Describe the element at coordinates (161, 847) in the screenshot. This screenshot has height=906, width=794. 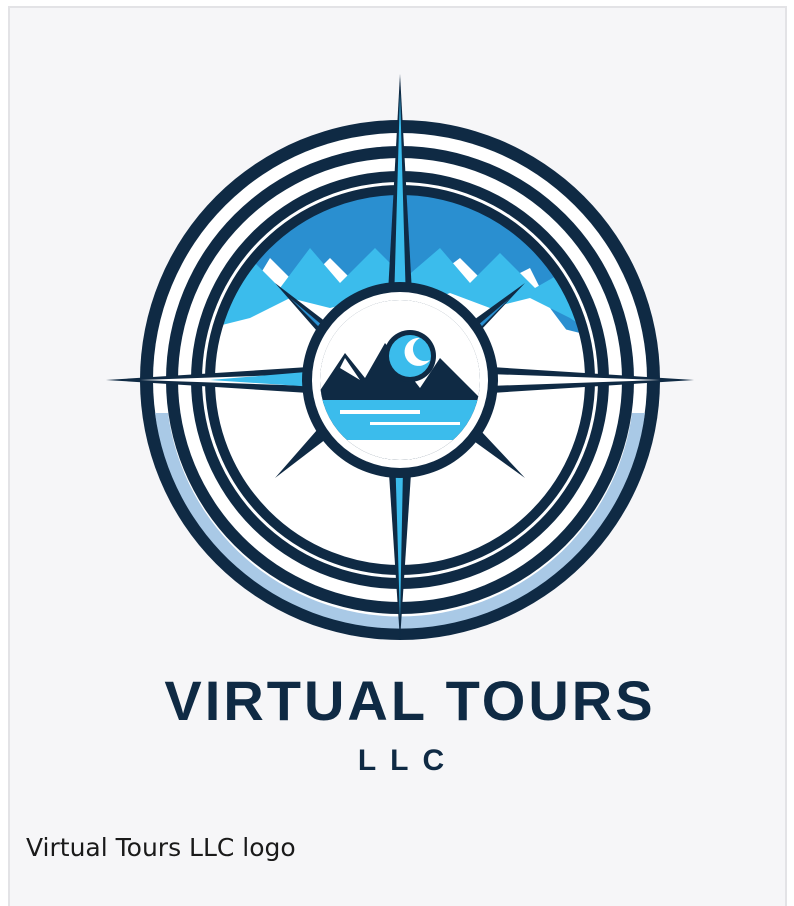
I see `image-caption: Virtual Tours LLC logo` at that location.